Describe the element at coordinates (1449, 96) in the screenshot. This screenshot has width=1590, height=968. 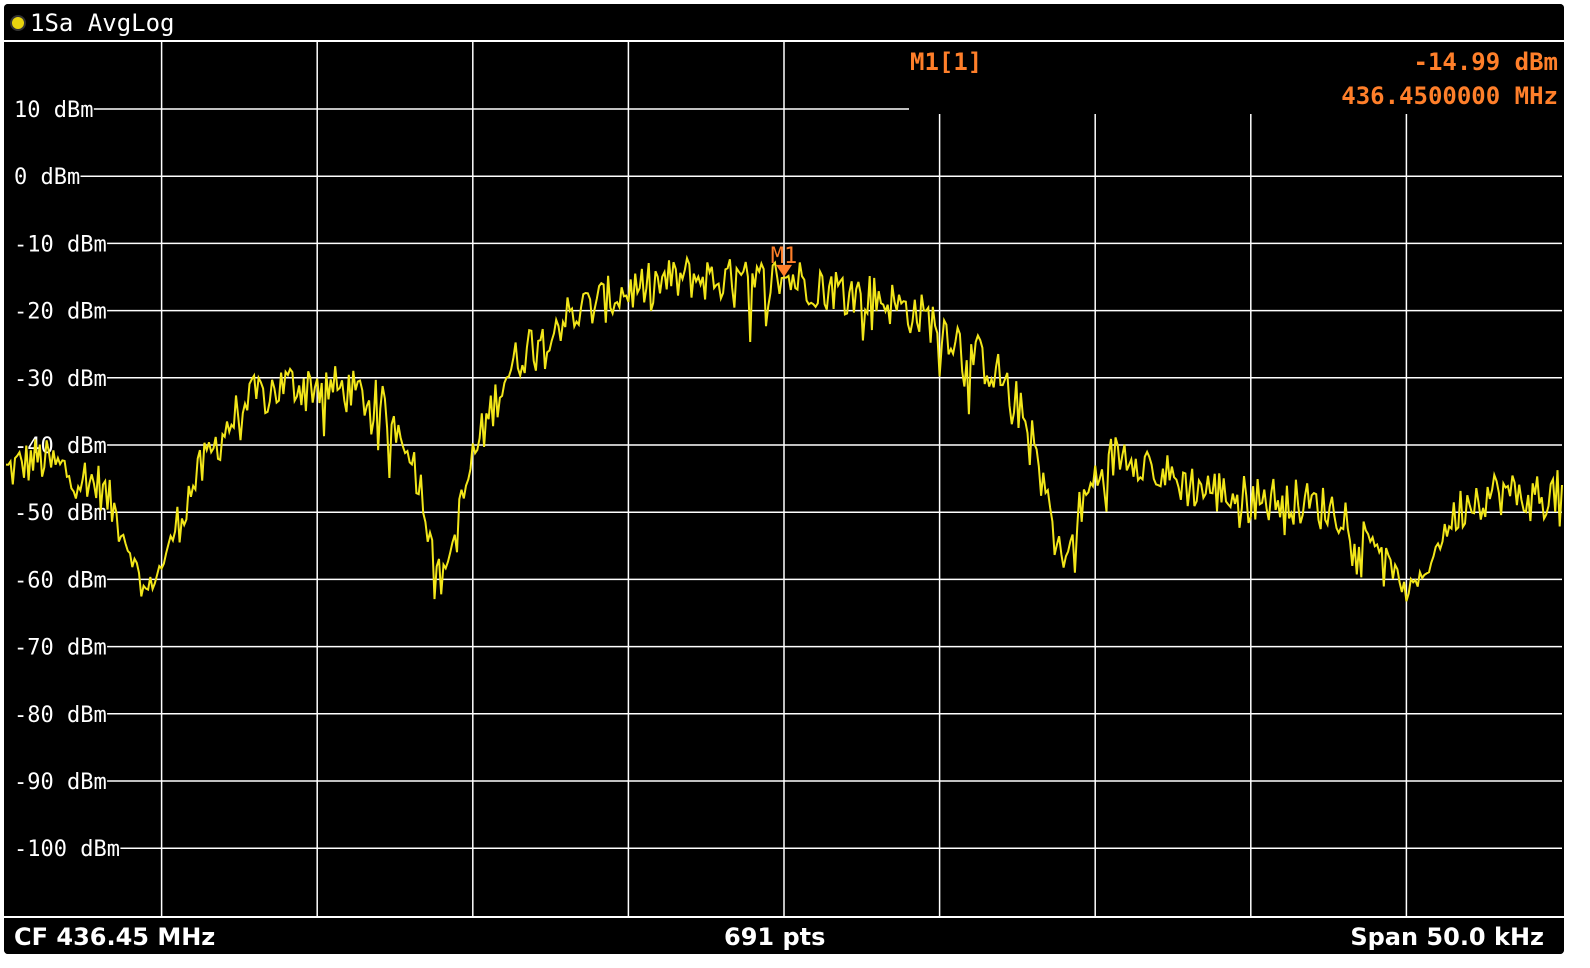
I see `marker-readout-frequency: 436.4500000 MHz` at that location.